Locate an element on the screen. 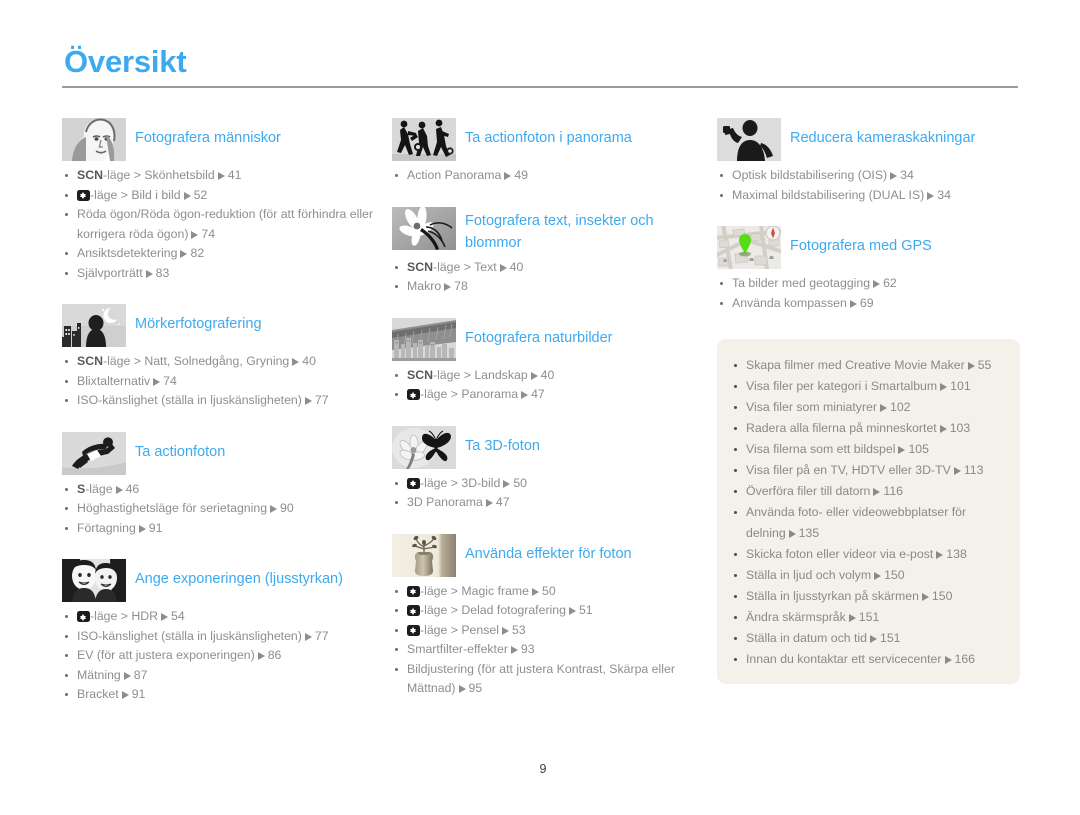 The height and width of the screenshot is (815, 1080). item-label: -läge > Delad fotografering is located at coordinates (493, 610).